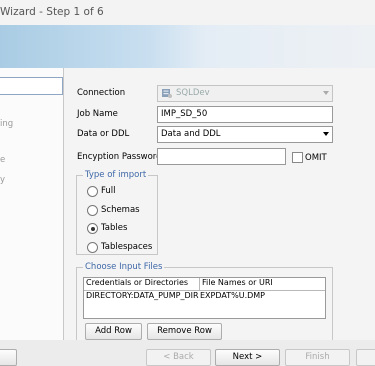 The image size is (375, 366). What do you see at coordinates (245, 93) in the screenshot?
I see `connection-select: SQLDev` at bounding box center [245, 93].